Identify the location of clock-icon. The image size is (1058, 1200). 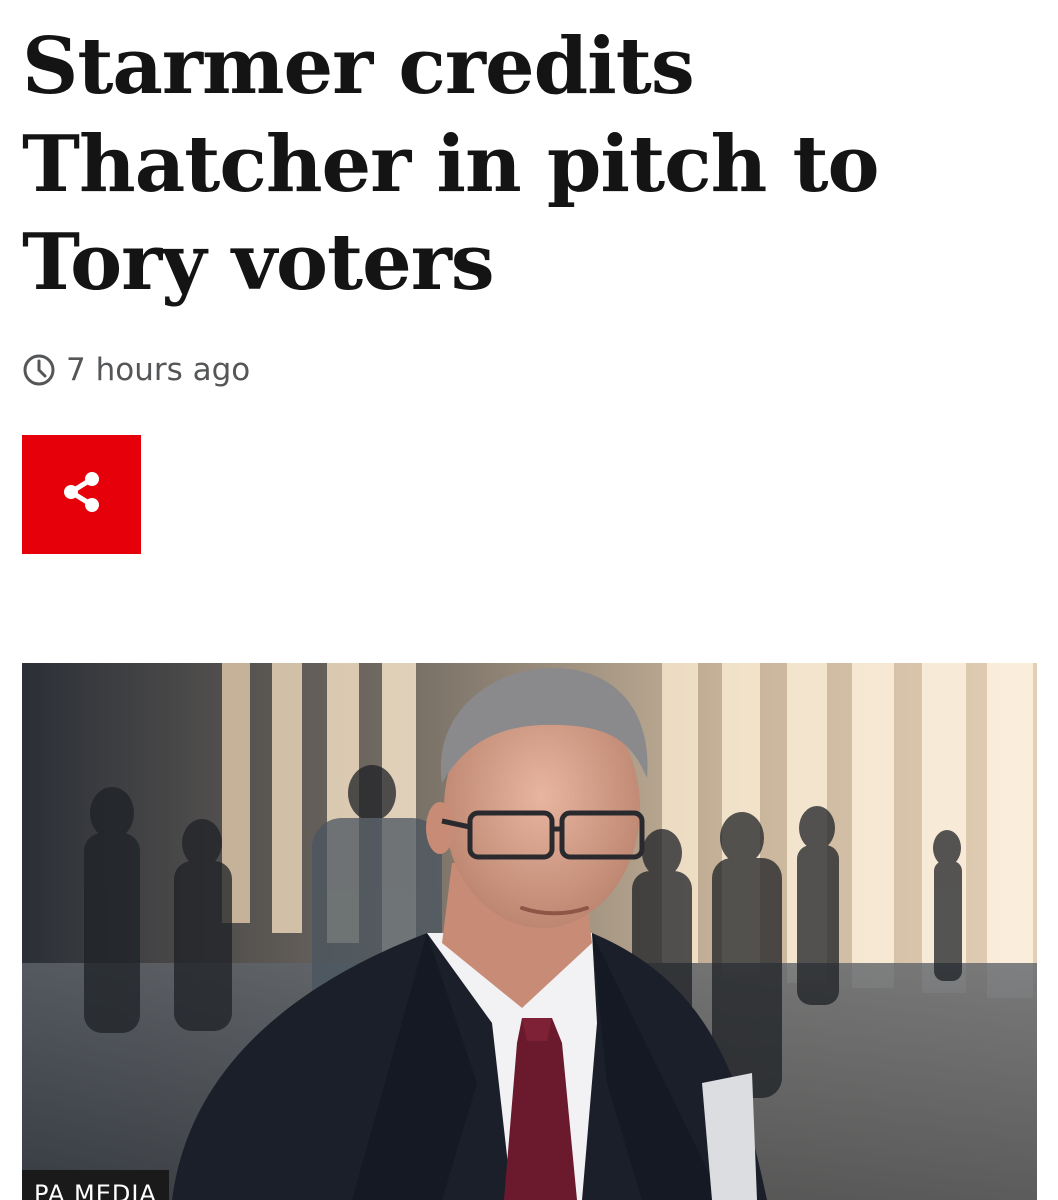
(39, 370).